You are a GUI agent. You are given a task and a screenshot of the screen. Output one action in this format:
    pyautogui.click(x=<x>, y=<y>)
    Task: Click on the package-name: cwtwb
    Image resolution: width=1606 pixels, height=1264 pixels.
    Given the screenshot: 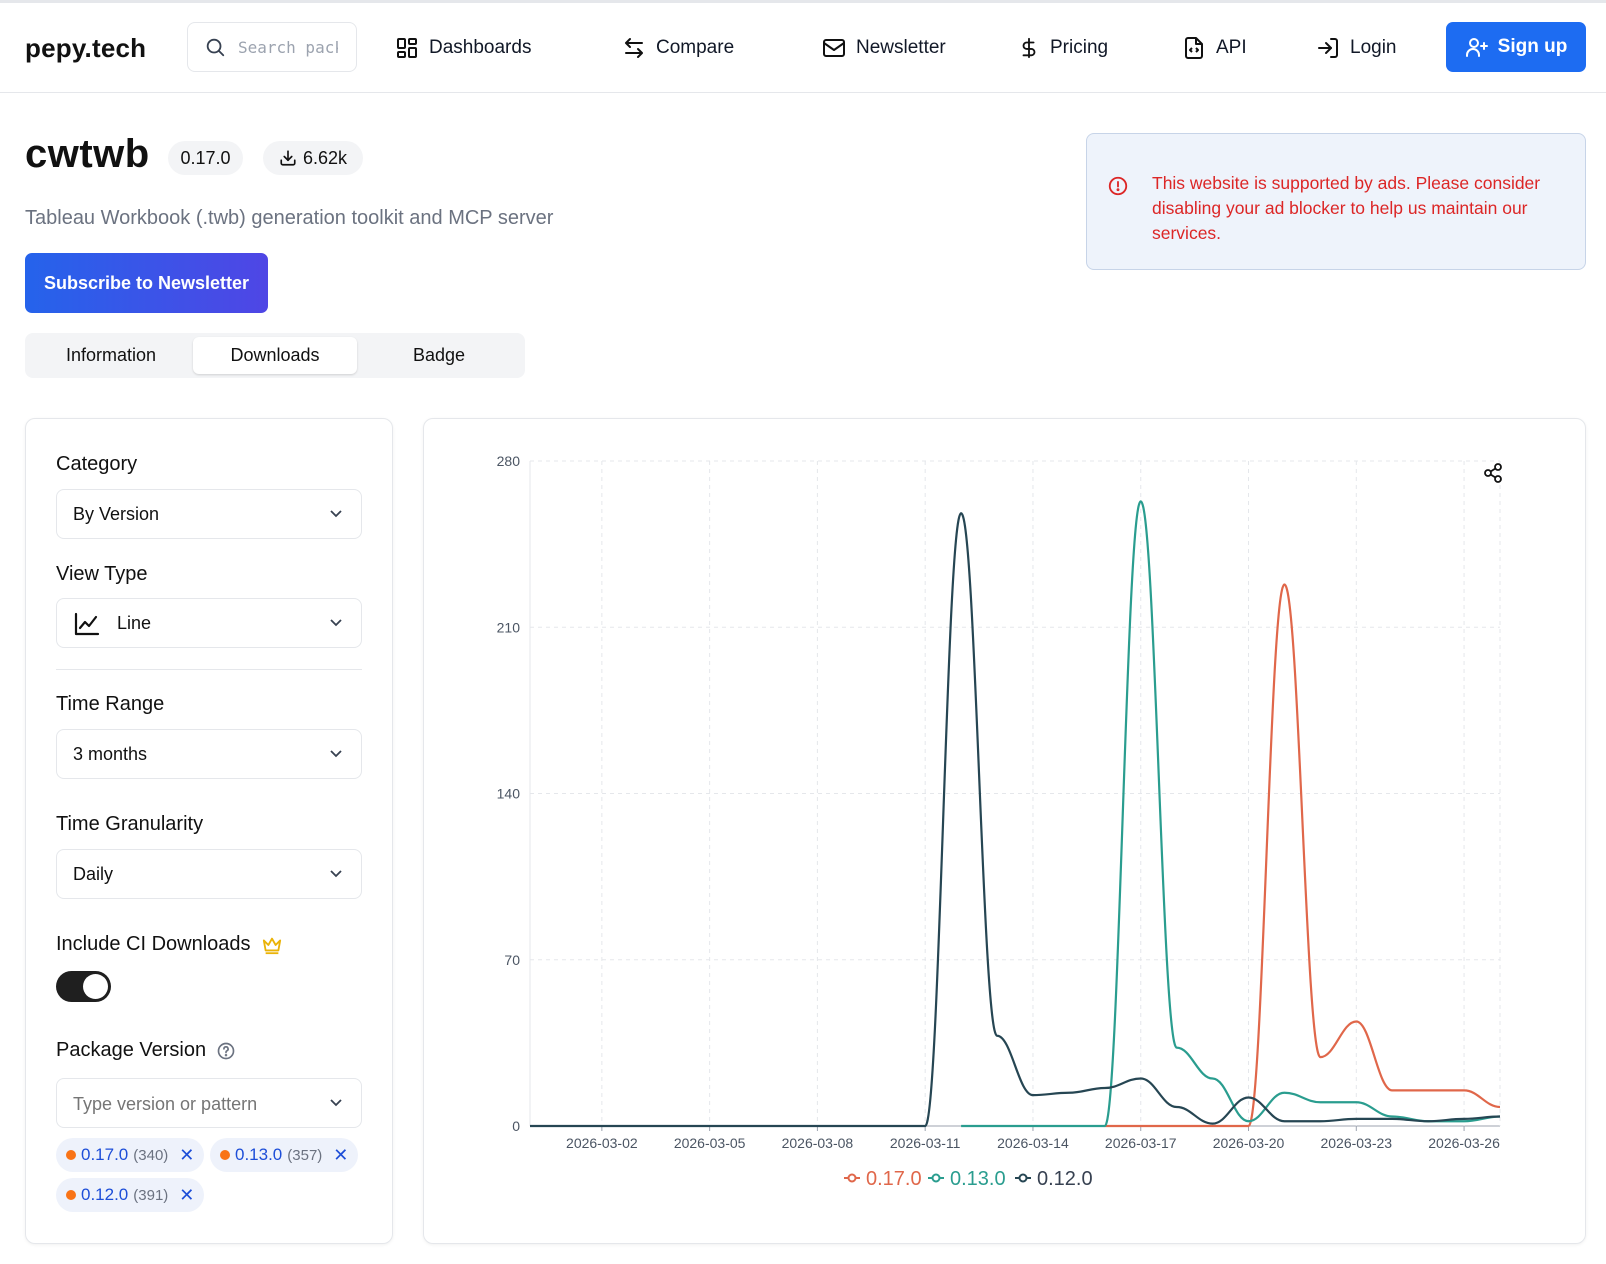 What is the action you would take?
    pyautogui.click(x=87, y=154)
    